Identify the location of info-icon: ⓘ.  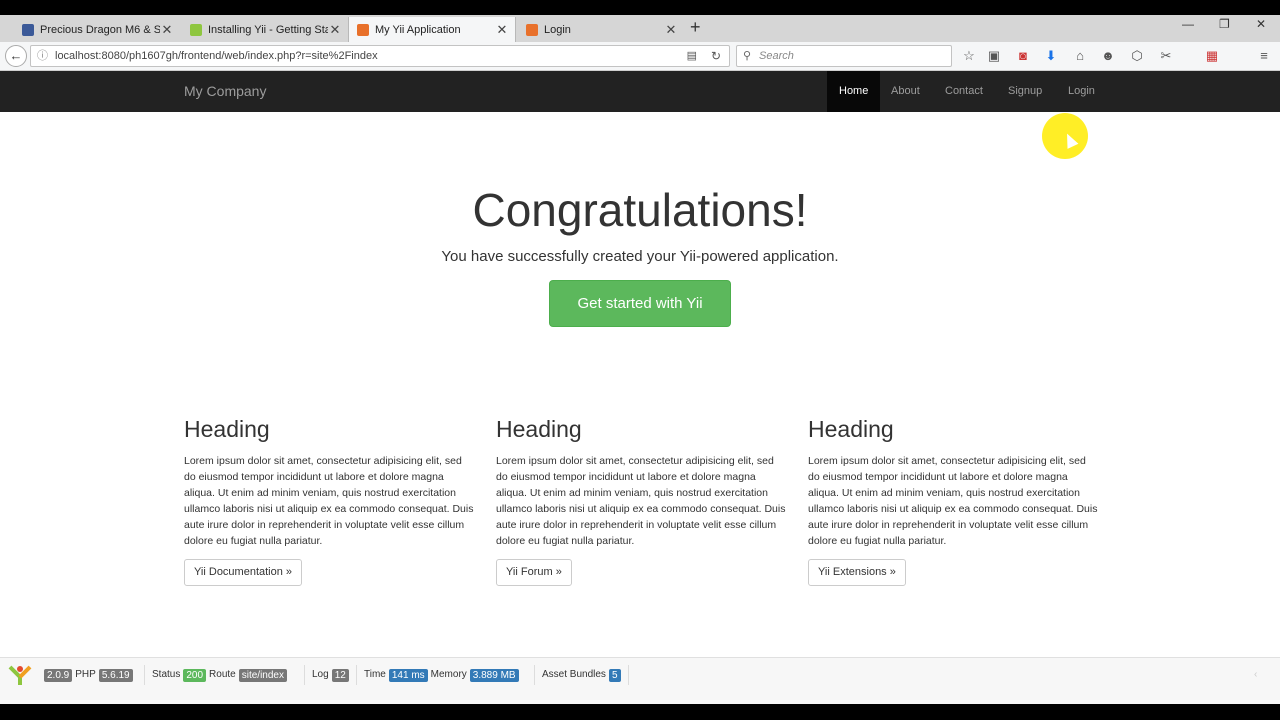
(42, 56).